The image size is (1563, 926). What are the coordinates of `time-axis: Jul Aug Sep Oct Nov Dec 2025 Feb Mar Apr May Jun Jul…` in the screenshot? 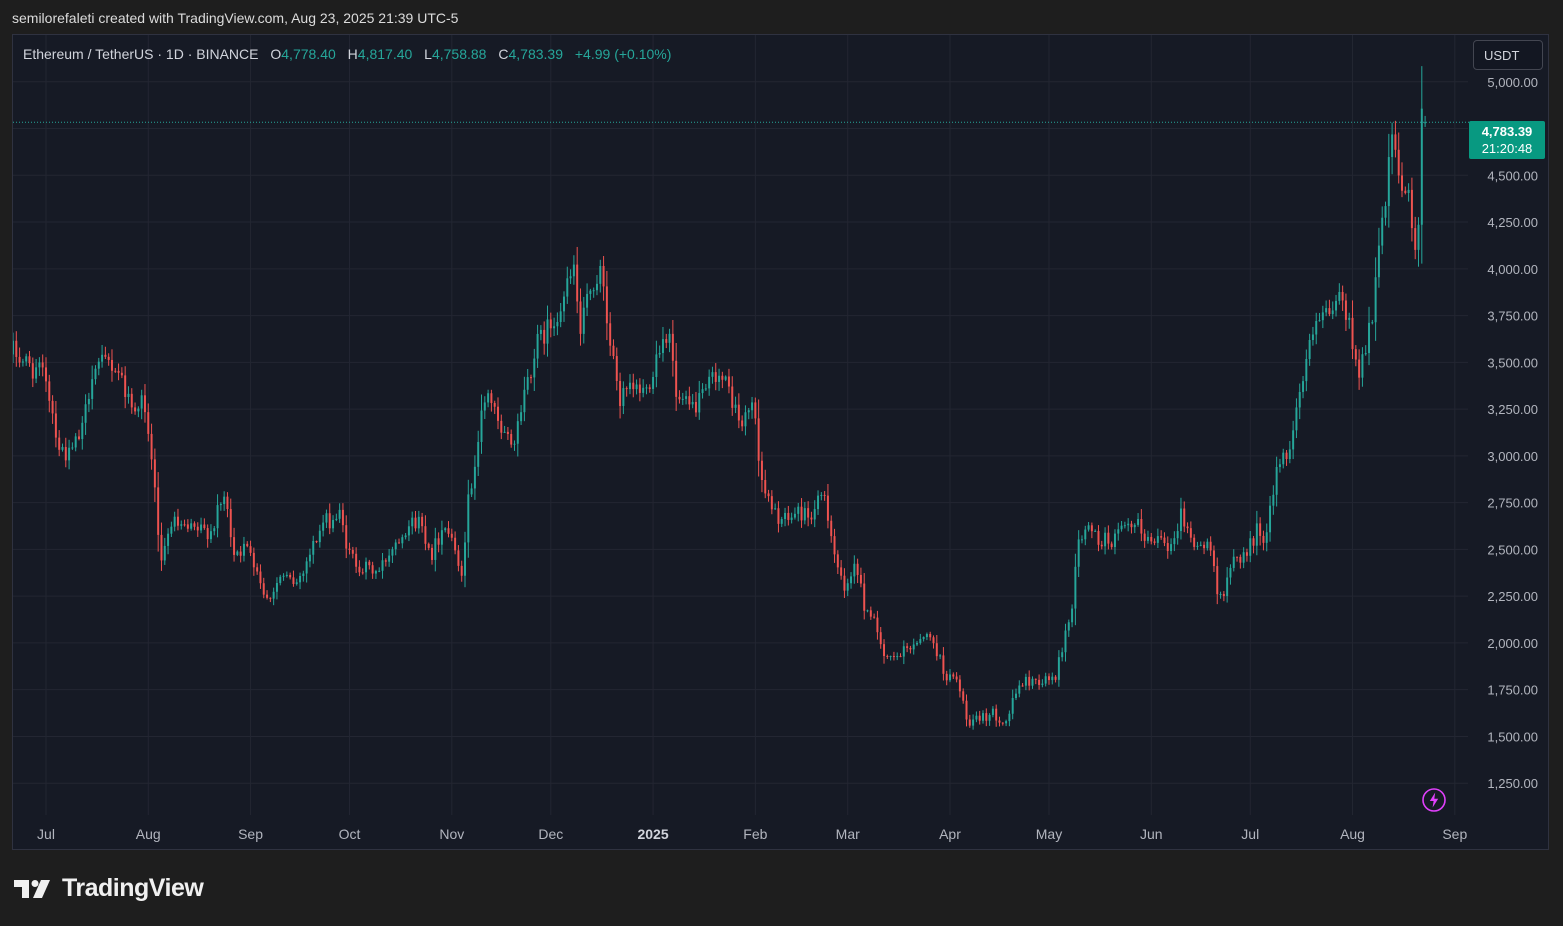 It's located at (752, 834).